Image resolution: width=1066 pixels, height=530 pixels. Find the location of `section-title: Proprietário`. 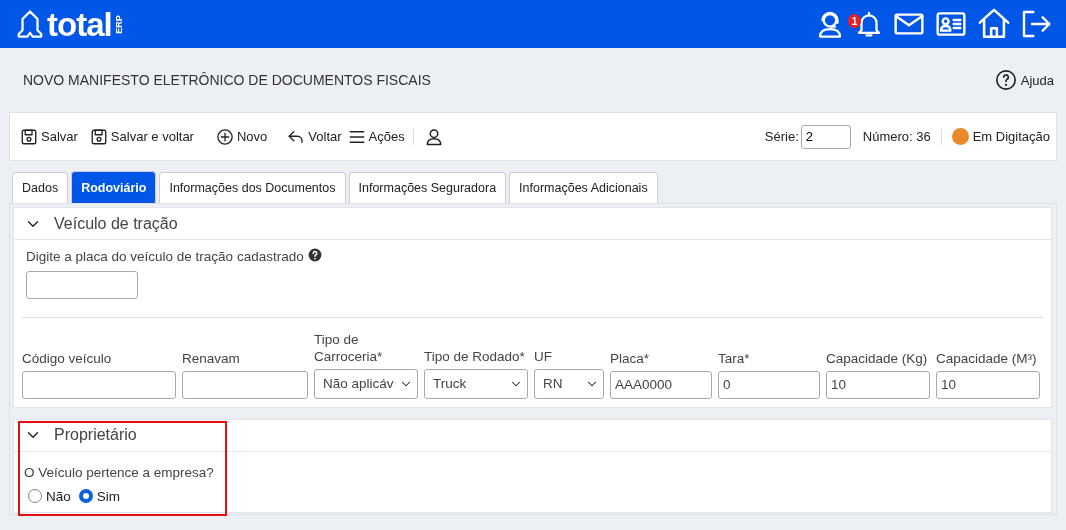

section-title: Proprietário is located at coordinates (95, 435).